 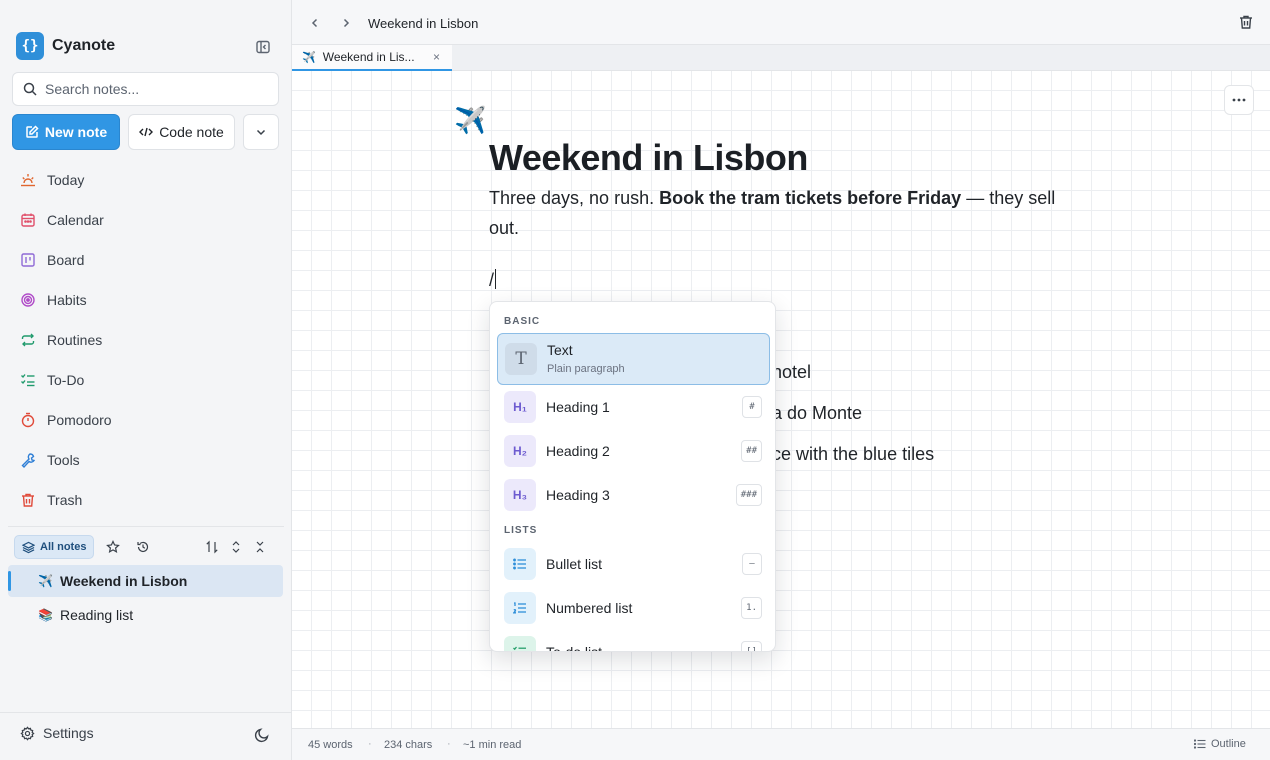 What do you see at coordinates (145, 615) in the screenshot?
I see `tree-item-reading-list: 📚 Reading list` at bounding box center [145, 615].